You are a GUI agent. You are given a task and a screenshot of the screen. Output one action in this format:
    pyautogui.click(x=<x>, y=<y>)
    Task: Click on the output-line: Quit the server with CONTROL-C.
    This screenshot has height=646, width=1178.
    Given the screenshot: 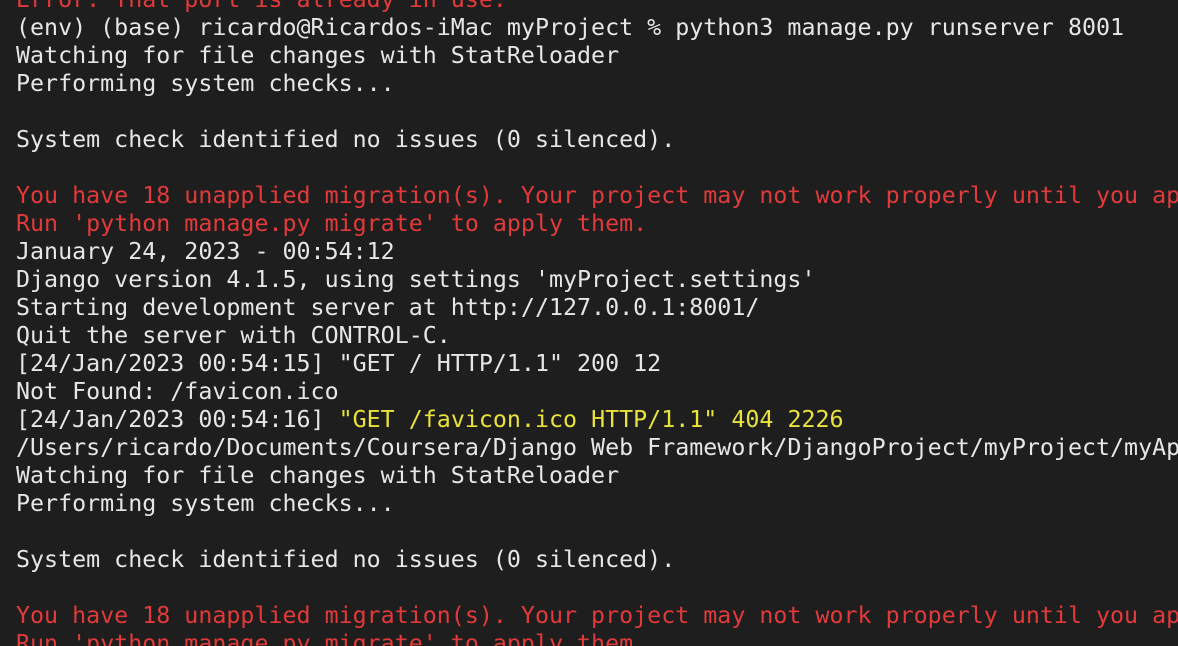 What is the action you would take?
    pyautogui.click(x=233, y=335)
    